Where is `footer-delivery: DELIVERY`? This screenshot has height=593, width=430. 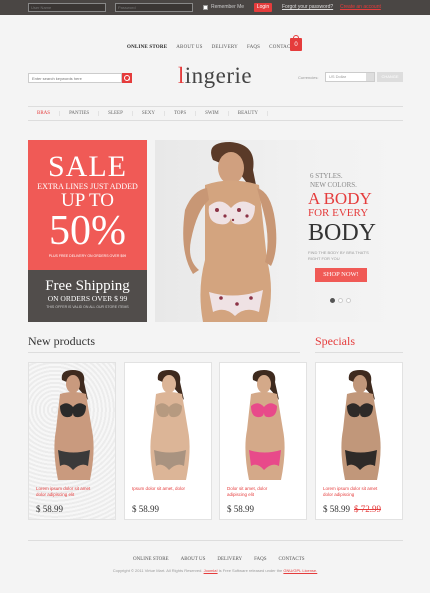
footer-delivery: DELIVERY is located at coordinates (229, 559).